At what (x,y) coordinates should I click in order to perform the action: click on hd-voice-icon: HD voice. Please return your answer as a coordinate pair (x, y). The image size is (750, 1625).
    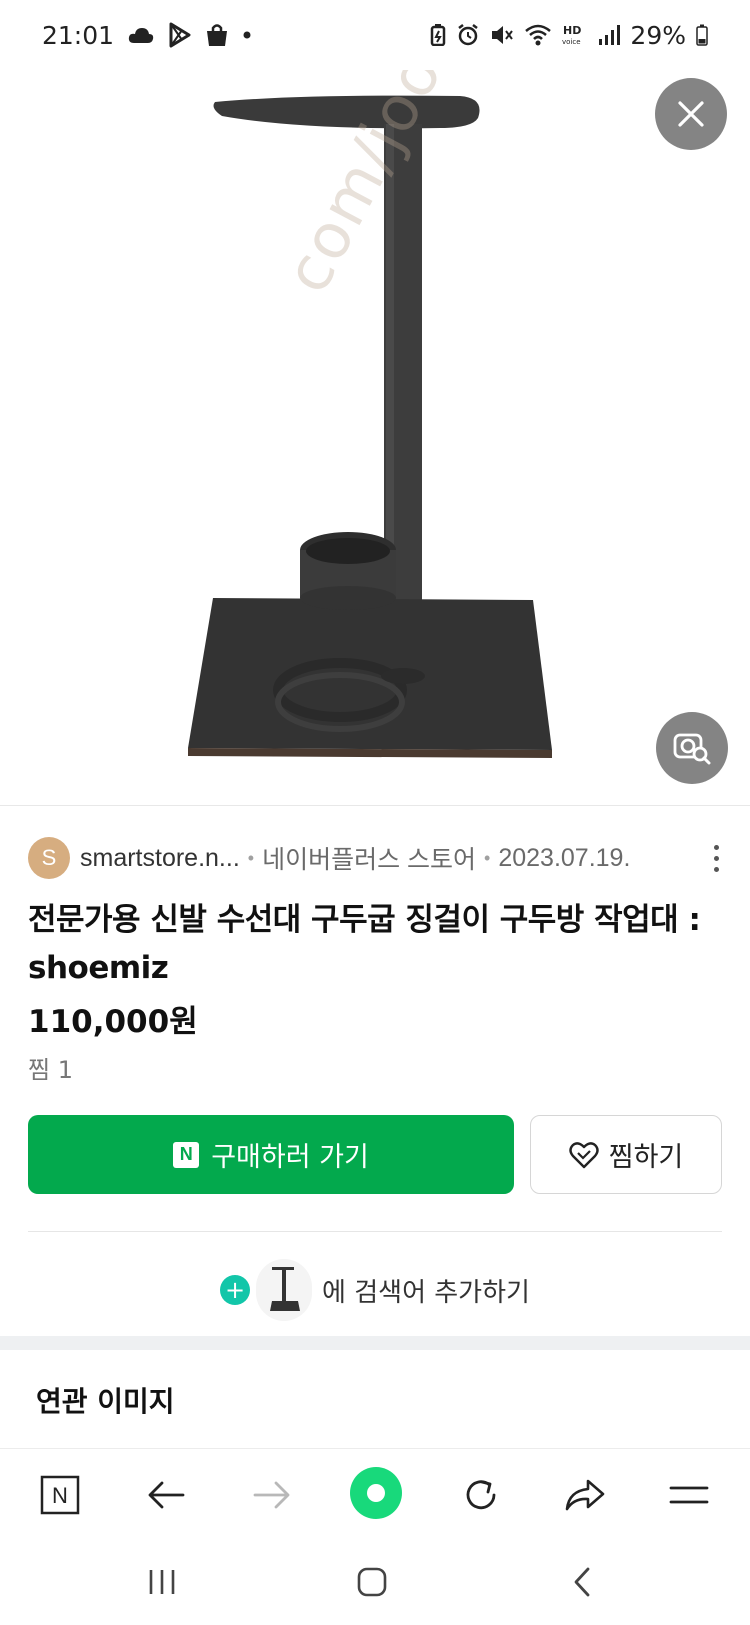
    Looking at the image, I should click on (575, 35).